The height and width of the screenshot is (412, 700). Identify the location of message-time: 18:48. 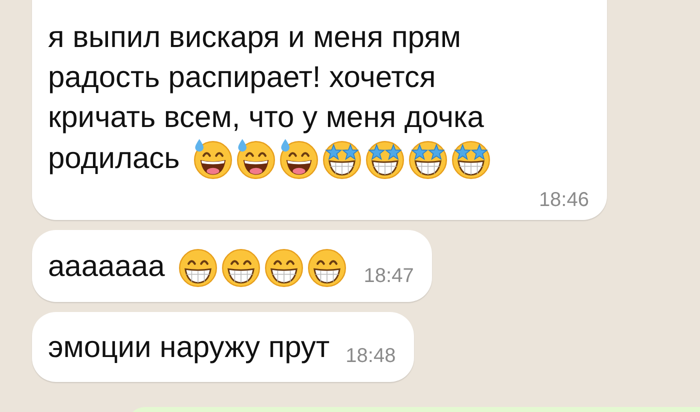
(371, 356).